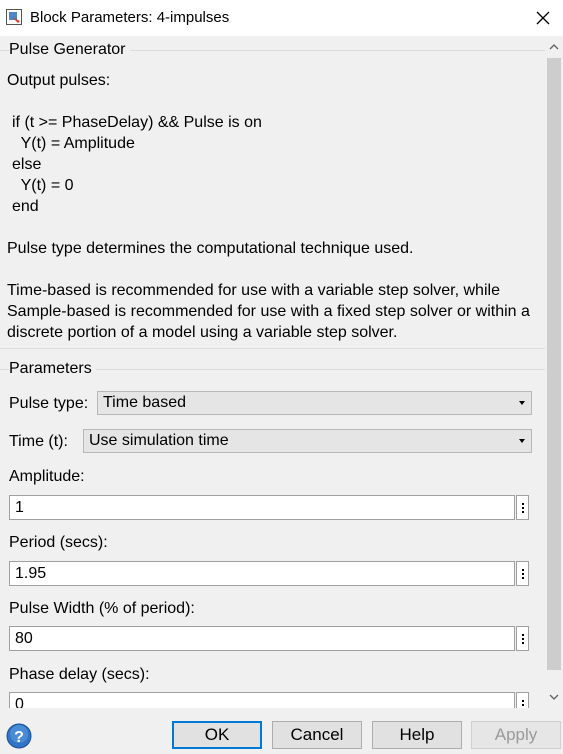 The height and width of the screenshot is (754, 563). Describe the element at coordinates (102, 608) in the screenshot. I see `pulse-width-label: Pulse Width (% of period):` at that location.